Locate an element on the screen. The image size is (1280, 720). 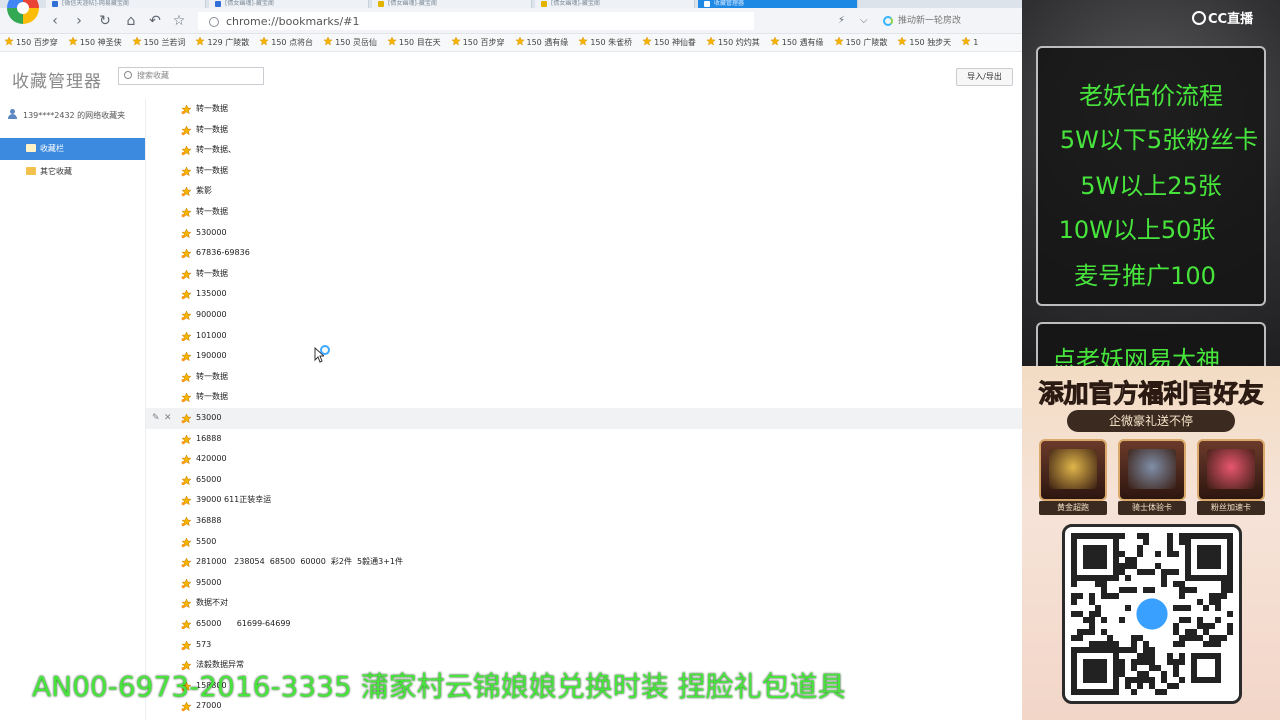
bookmark-title: 16888 is located at coordinates (208, 439).